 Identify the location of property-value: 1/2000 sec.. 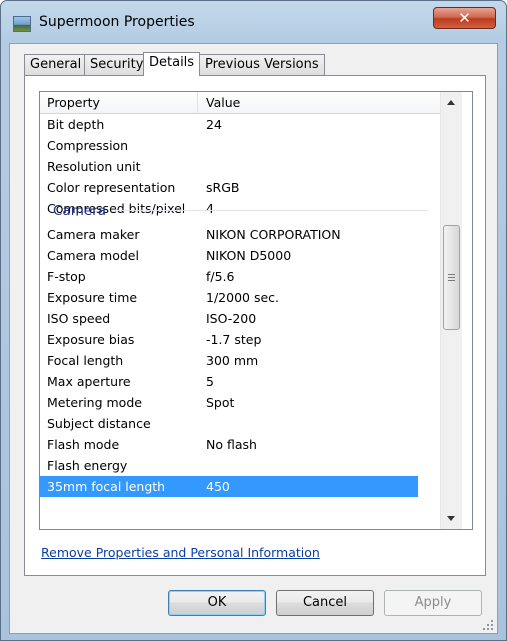
(242, 297).